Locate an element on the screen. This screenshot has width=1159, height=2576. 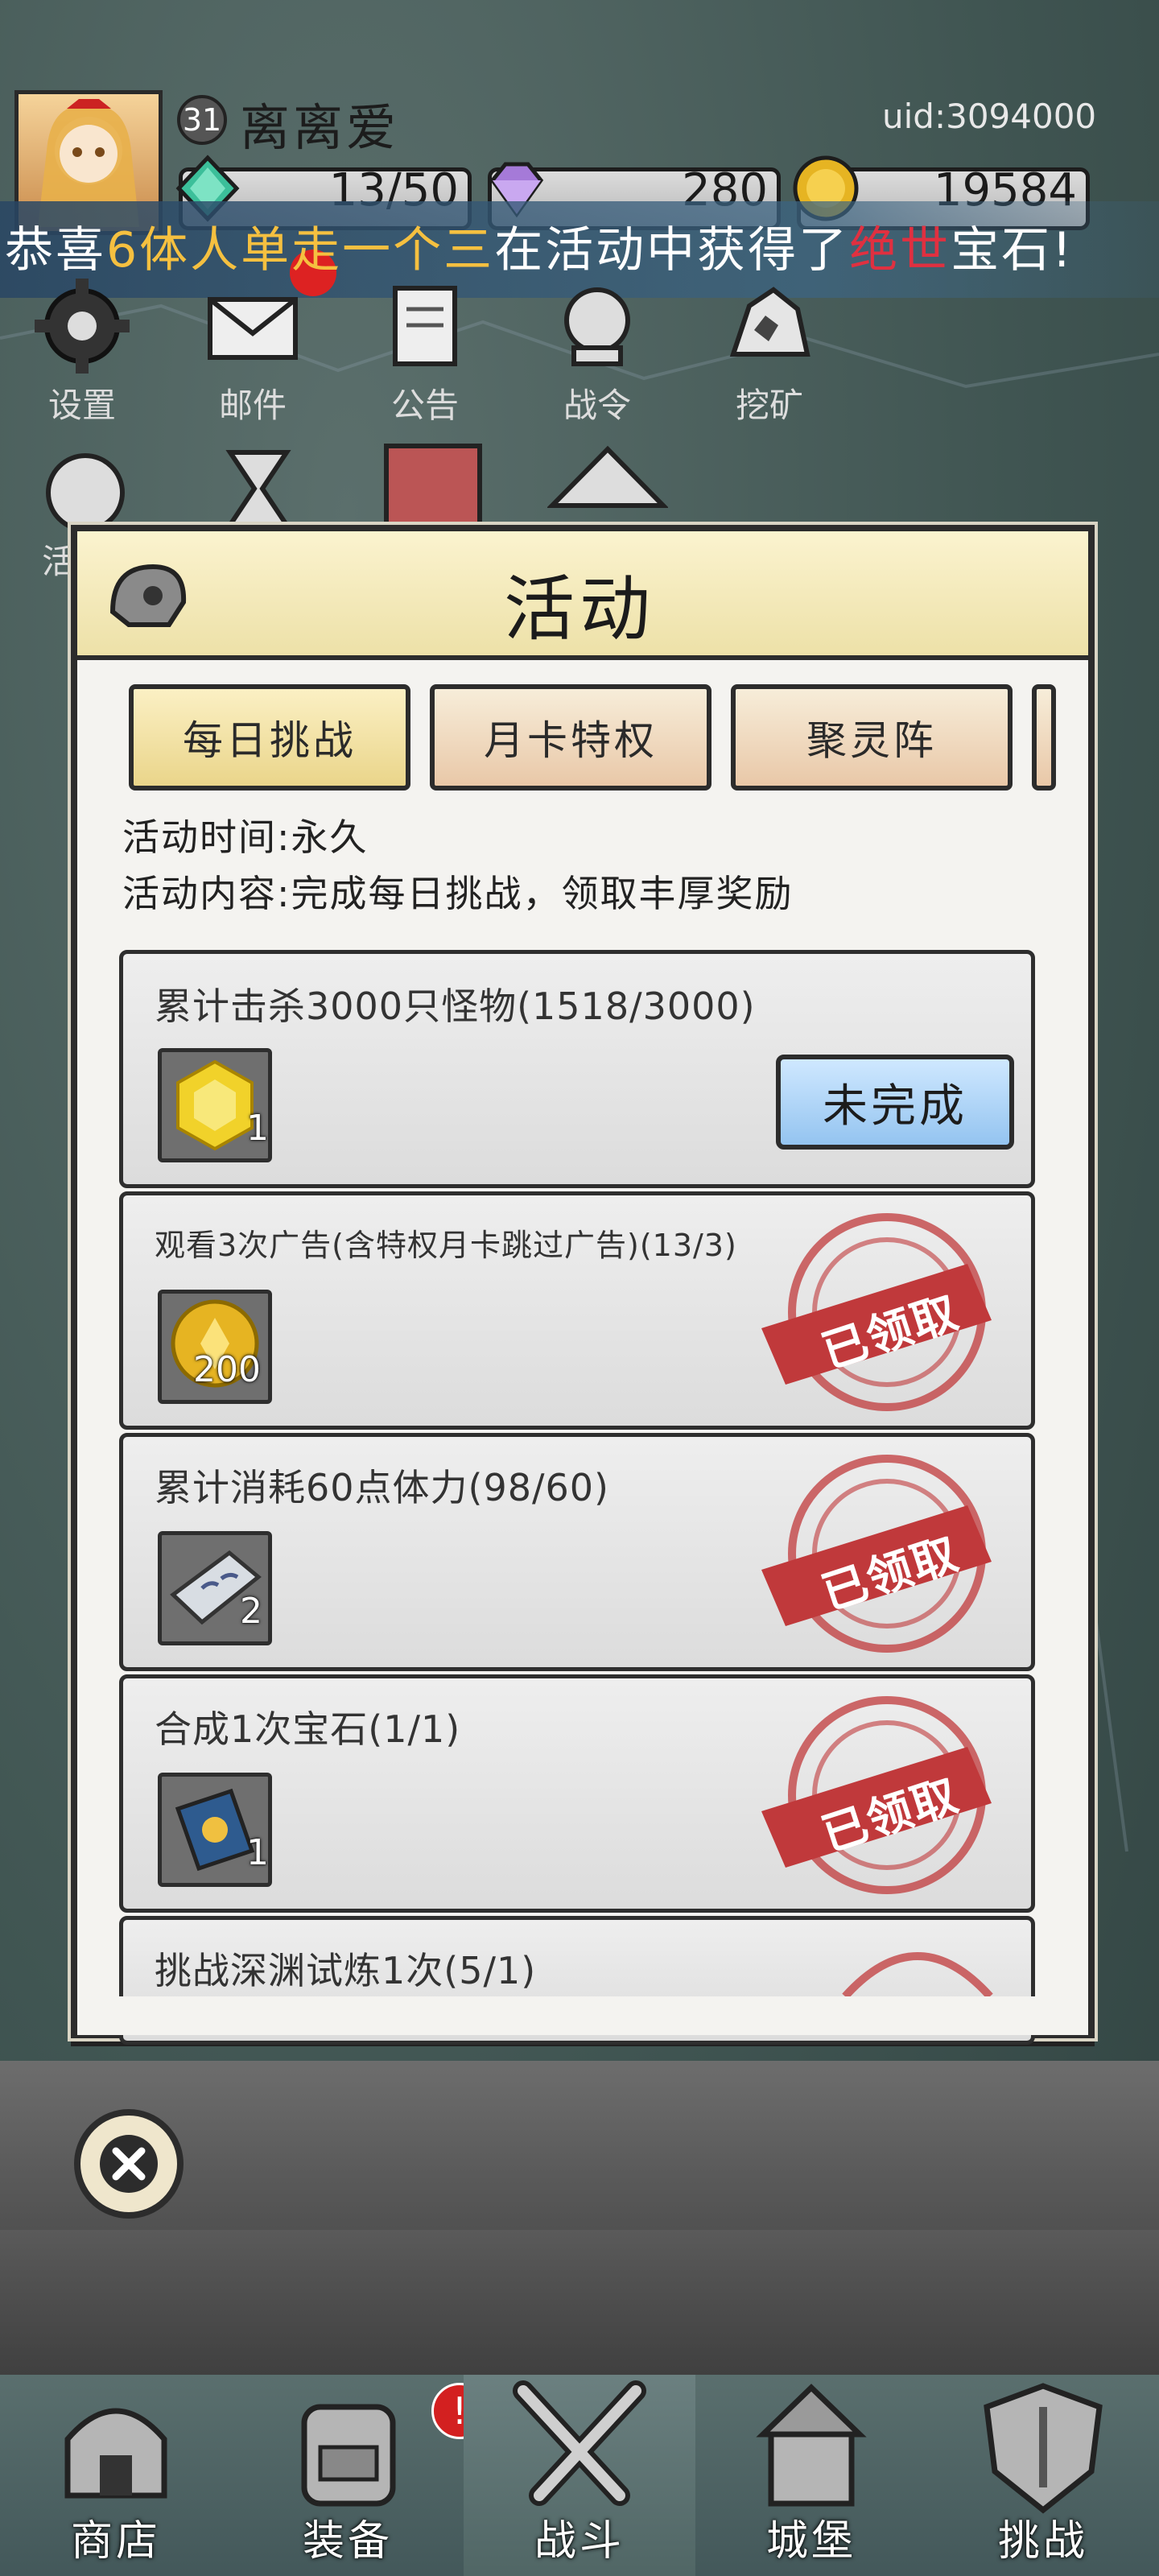
tab-next-peek is located at coordinates (1044, 737).